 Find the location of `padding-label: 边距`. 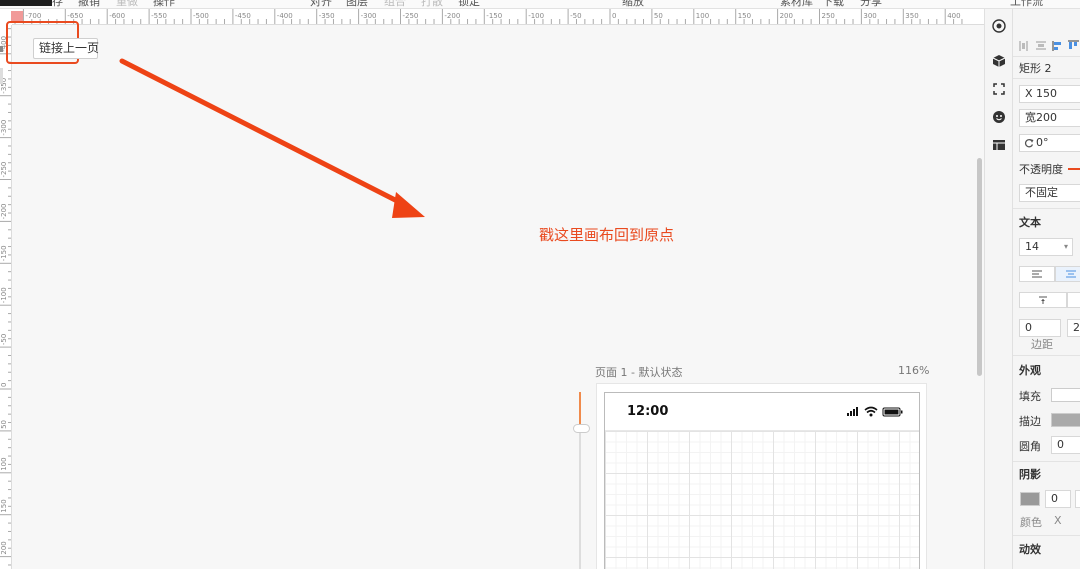

padding-label: 边距 is located at coordinates (1042, 344).